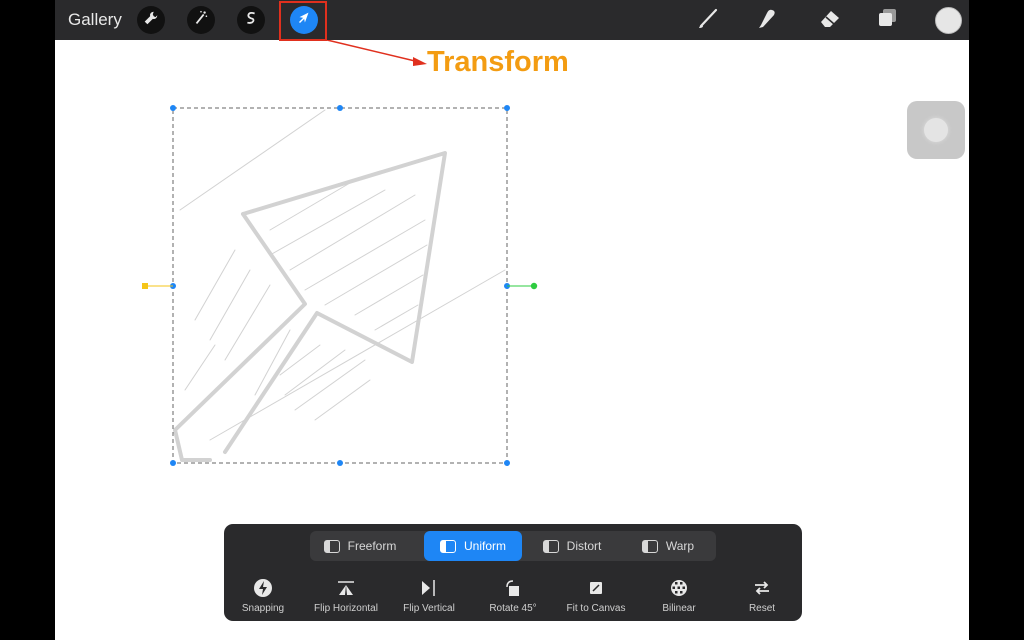  I want to click on adjustments-button, so click(201, 20).